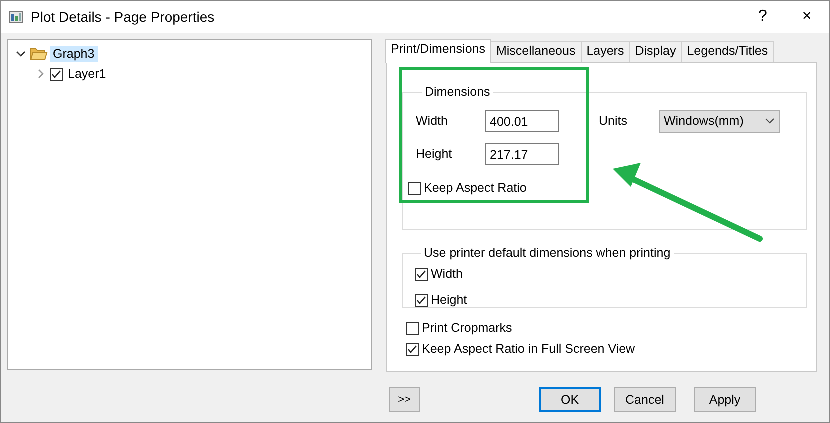 The width and height of the screenshot is (830, 423). Describe the element at coordinates (449, 300) in the screenshot. I see `checkbox-label: Height` at that location.